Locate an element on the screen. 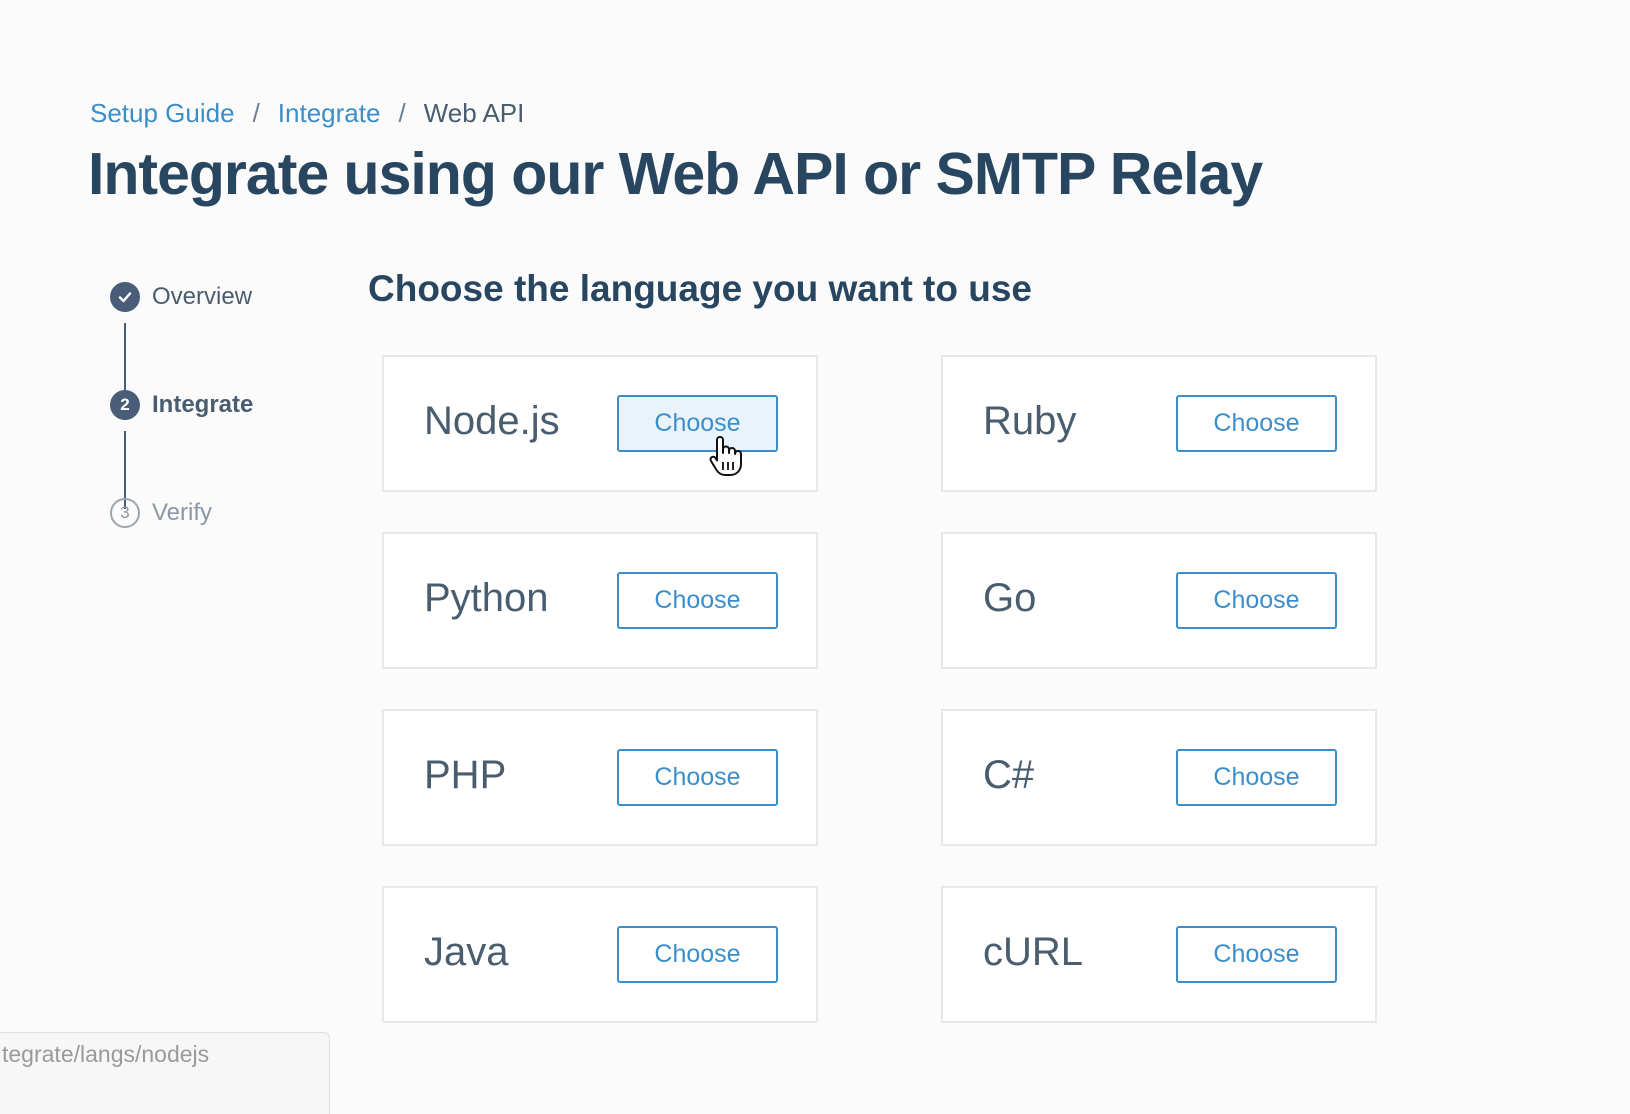 This screenshot has width=1630, height=1114. choose-php-button: Choose is located at coordinates (697, 777).